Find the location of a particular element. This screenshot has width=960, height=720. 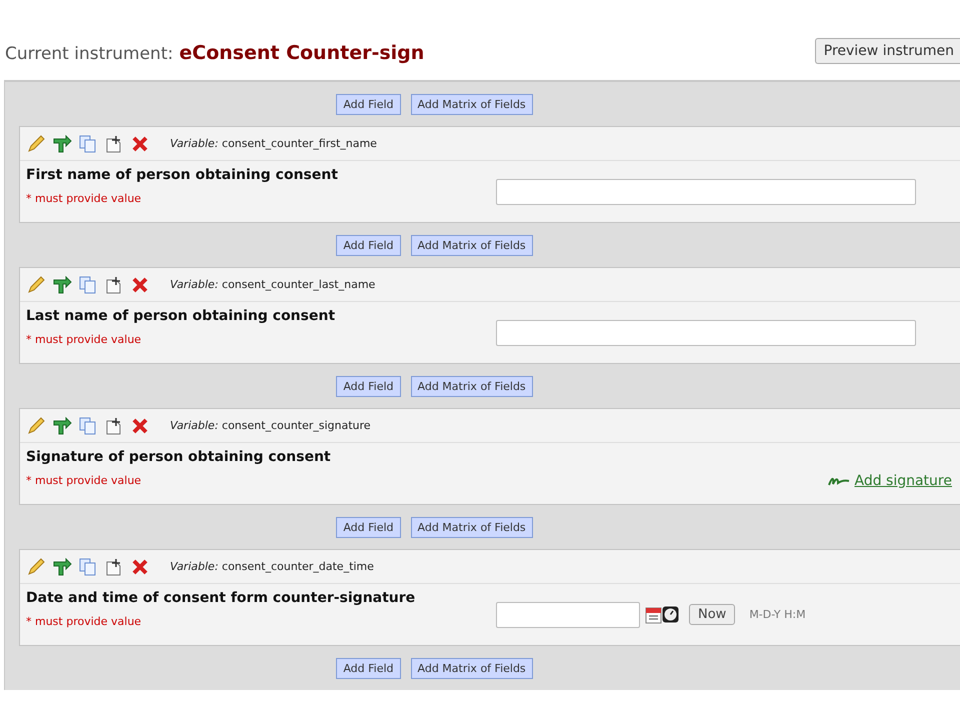

calendar-icon is located at coordinates (653, 615).